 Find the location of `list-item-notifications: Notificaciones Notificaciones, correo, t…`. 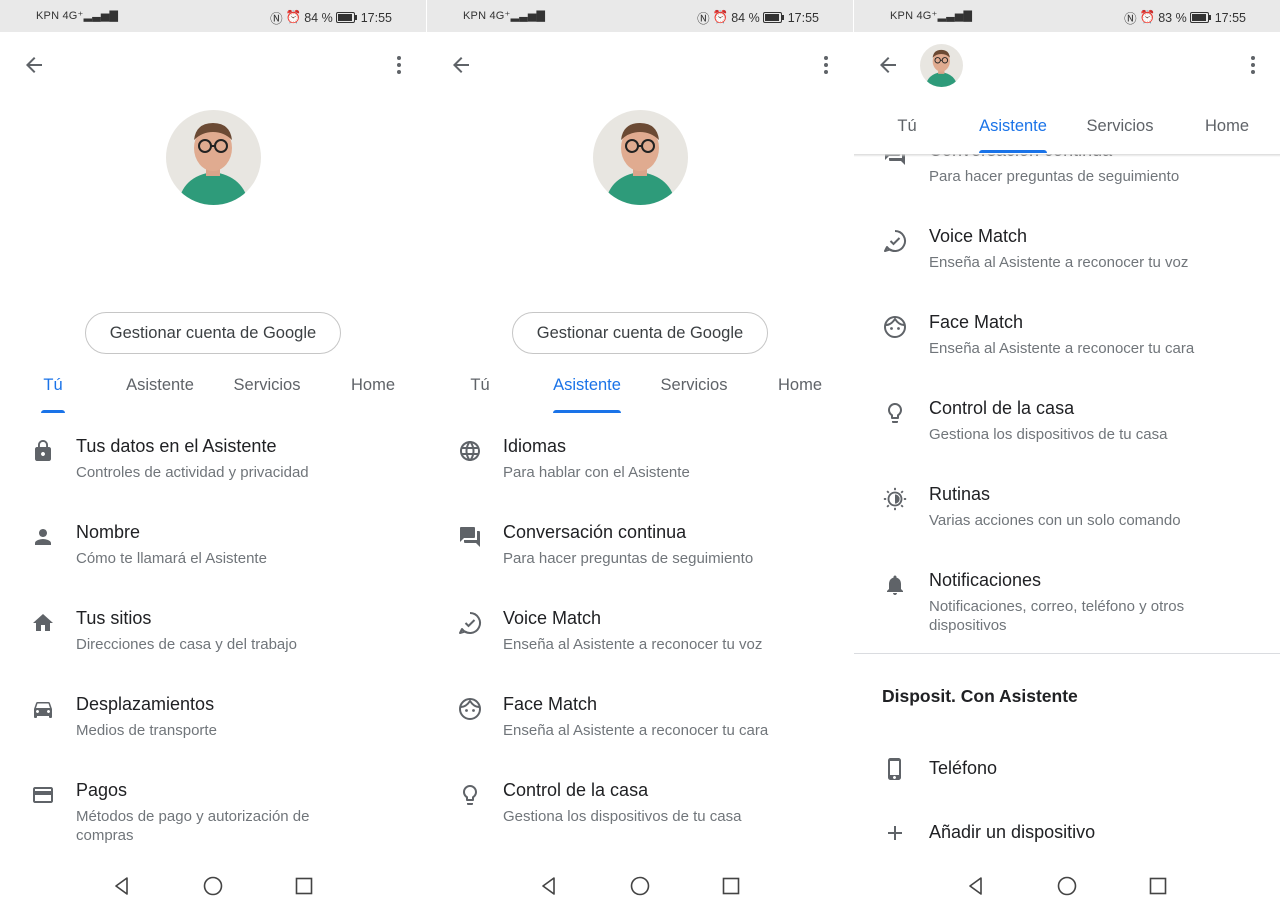

list-item-notifications: Notificaciones Notificaciones, correo, t… is located at coordinates (1067, 605).